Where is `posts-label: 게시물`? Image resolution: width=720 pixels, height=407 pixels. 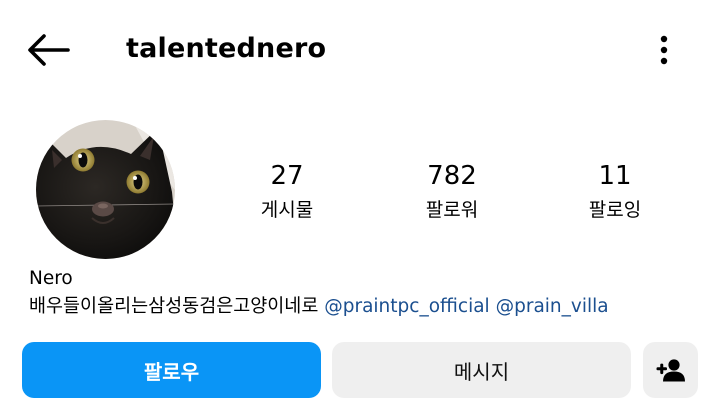
posts-label: 게시물 is located at coordinates (287, 210).